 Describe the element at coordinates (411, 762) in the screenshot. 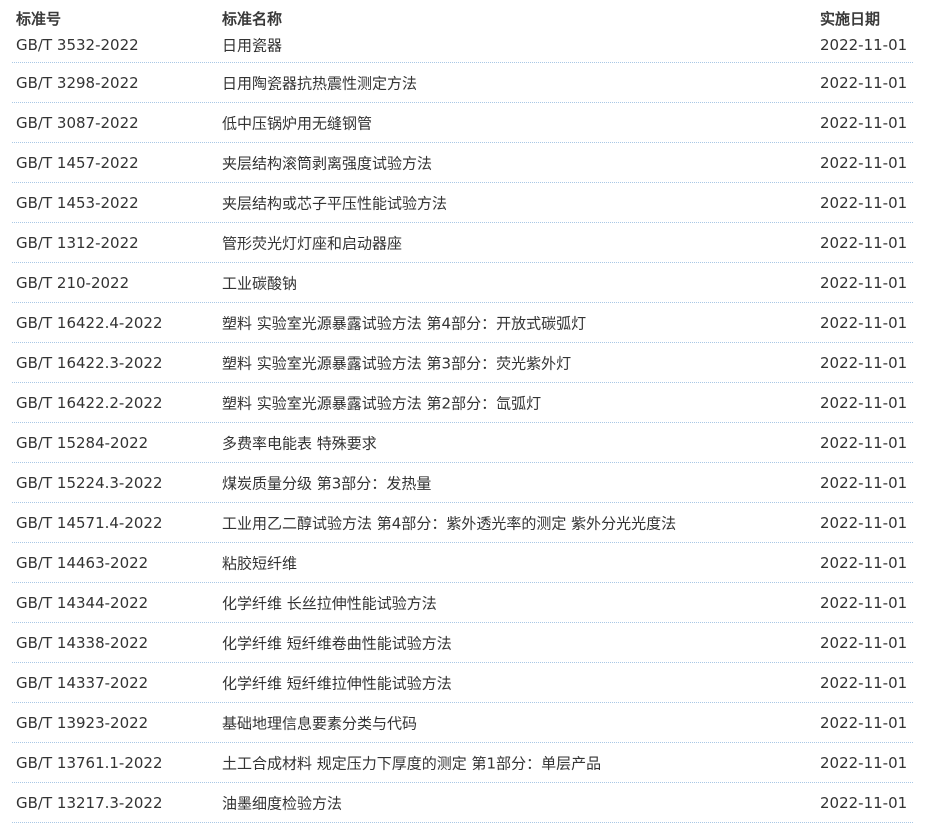

I see `standard-name-link: 土工合成材料 规定压力下厚度的测定 第1部分：单层产品` at that location.